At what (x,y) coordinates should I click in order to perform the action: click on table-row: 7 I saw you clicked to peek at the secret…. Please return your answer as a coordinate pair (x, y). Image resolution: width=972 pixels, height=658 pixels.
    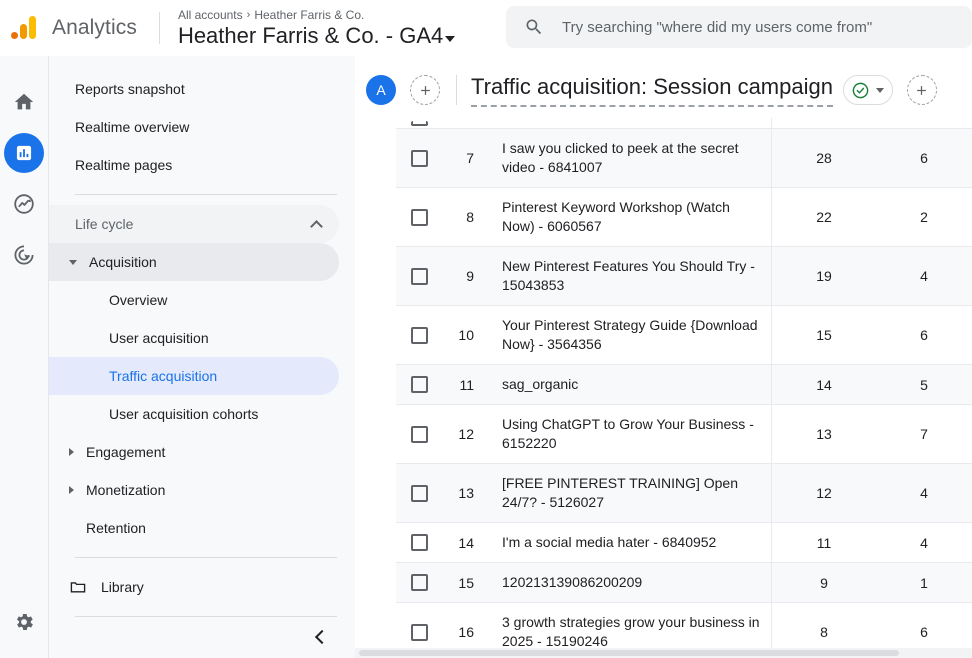
    Looking at the image, I should click on (684, 158).